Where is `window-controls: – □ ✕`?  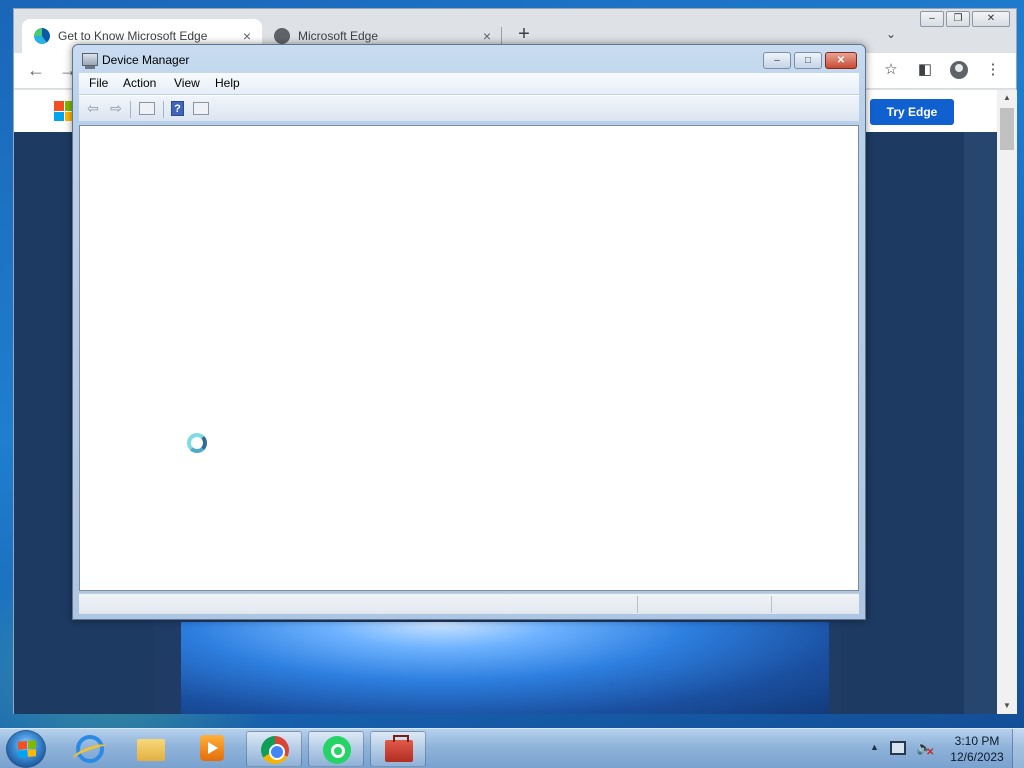
window-controls: – □ ✕ is located at coordinates (810, 60).